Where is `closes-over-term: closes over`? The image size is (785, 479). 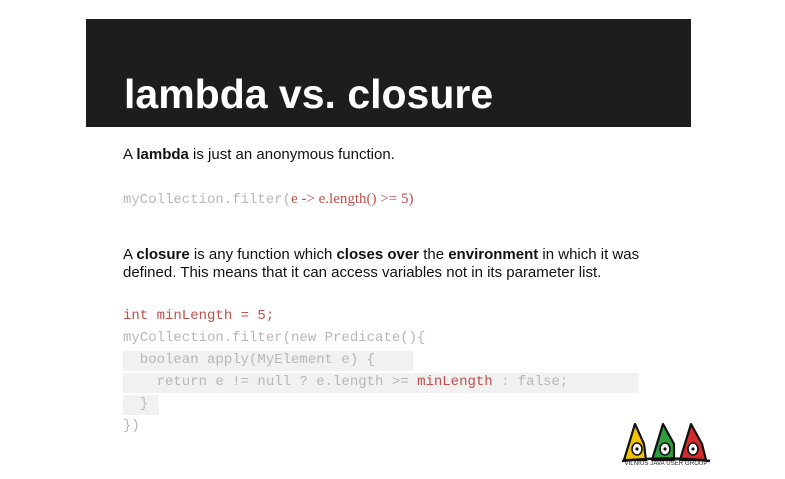 closes-over-term: closes over is located at coordinates (378, 254).